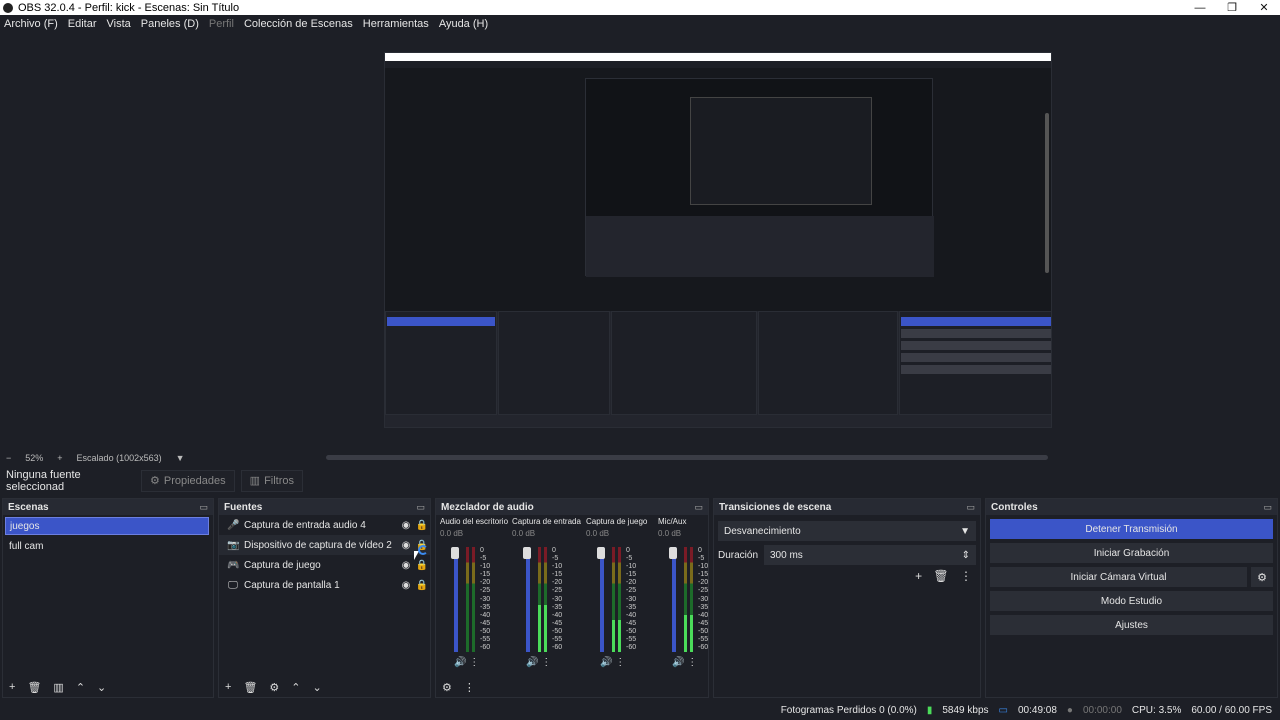 The width and height of the screenshot is (1280, 720). What do you see at coordinates (701, 559) in the screenshot?
I see `meter-tick-label: -5` at bounding box center [701, 559].